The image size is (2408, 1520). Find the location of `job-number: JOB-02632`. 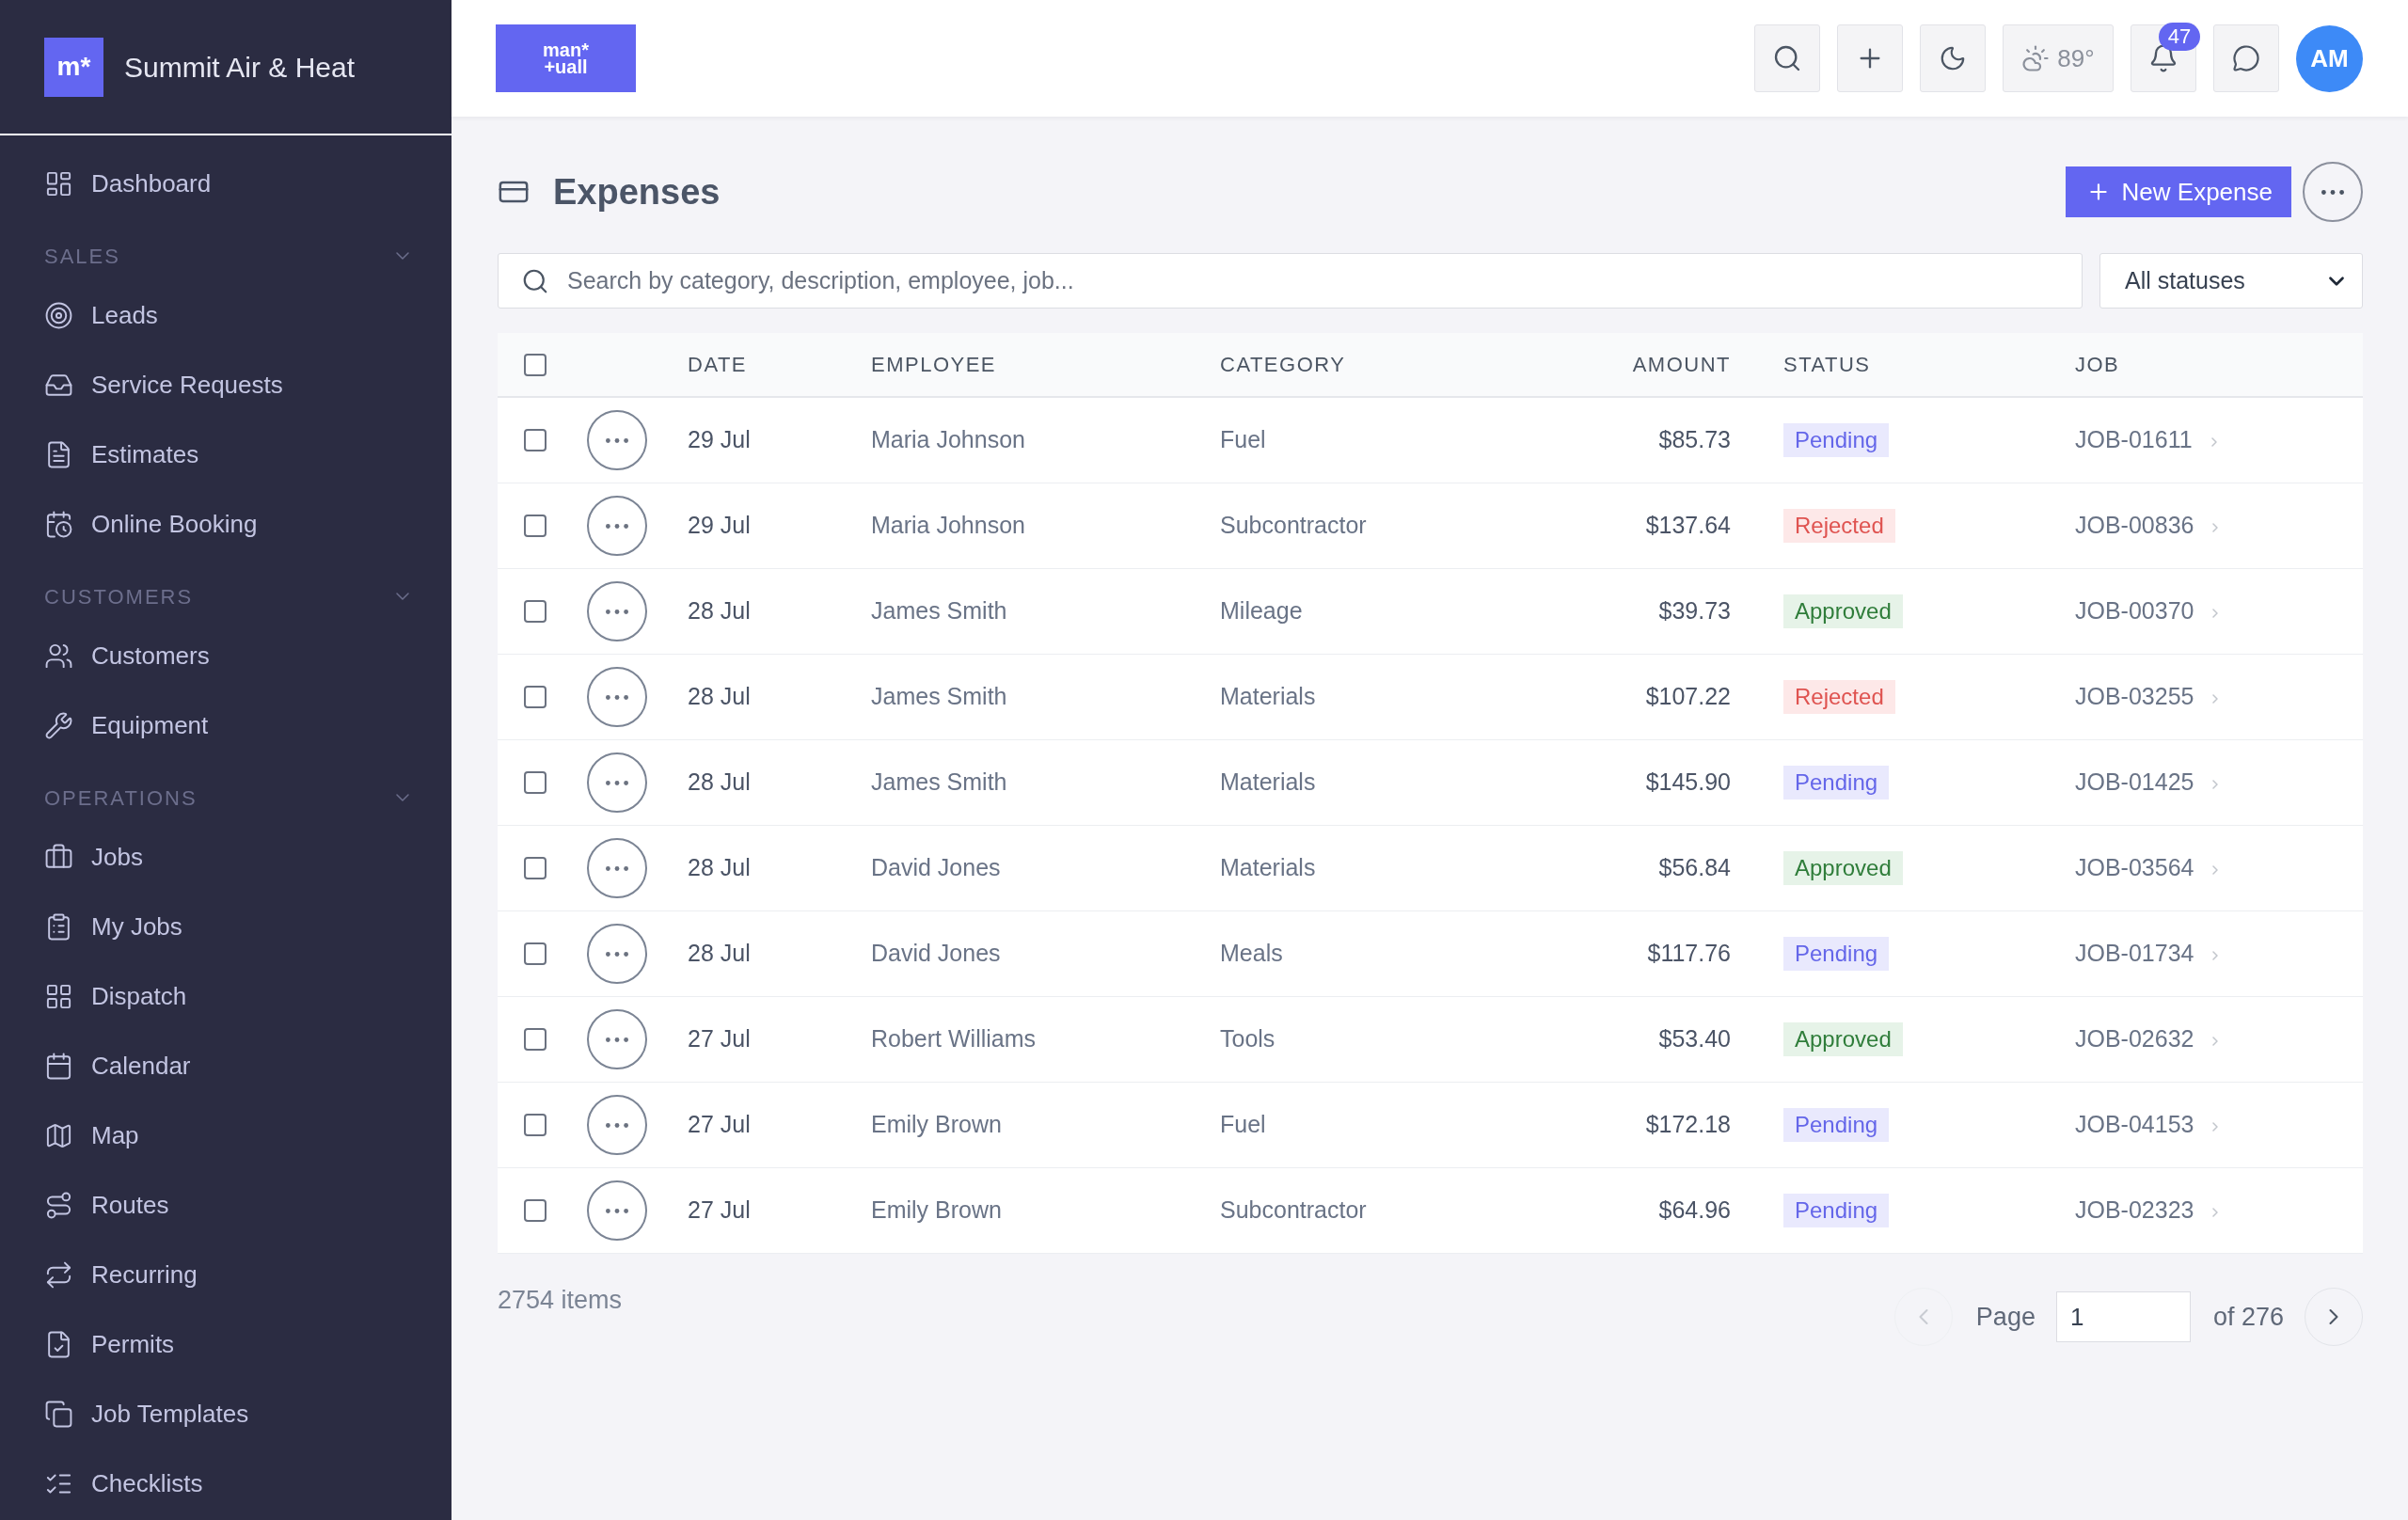

job-number: JOB-02632 is located at coordinates (2135, 1039).